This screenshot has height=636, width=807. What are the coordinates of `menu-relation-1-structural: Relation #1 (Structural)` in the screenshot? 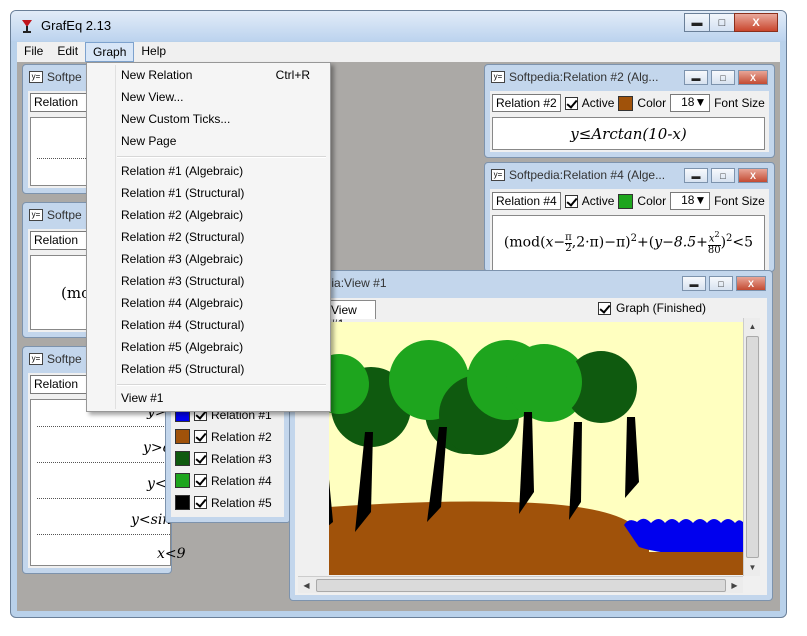 It's located at (182, 193).